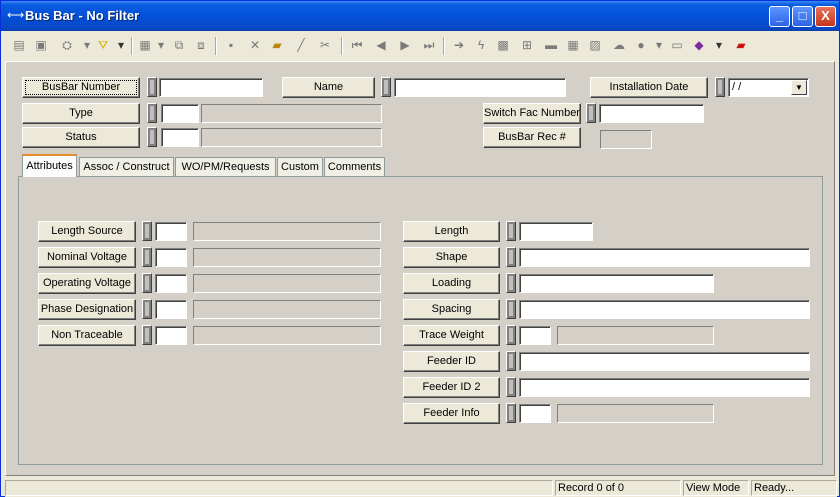 This screenshot has width=840, height=497. What do you see at coordinates (277, 45) in the screenshot?
I see `books-icon: ▰` at bounding box center [277, 45].